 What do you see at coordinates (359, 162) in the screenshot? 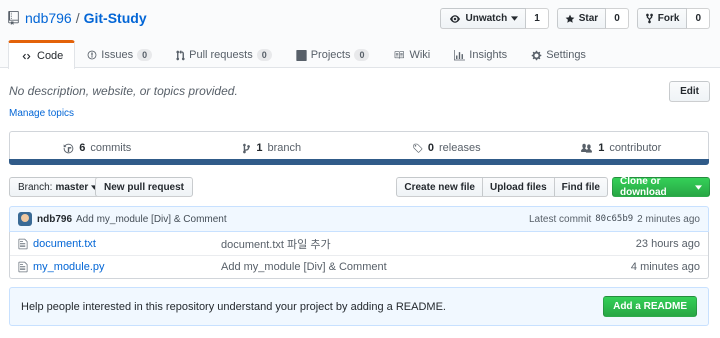
I see `language-bar` at bounding box center [359, 162].